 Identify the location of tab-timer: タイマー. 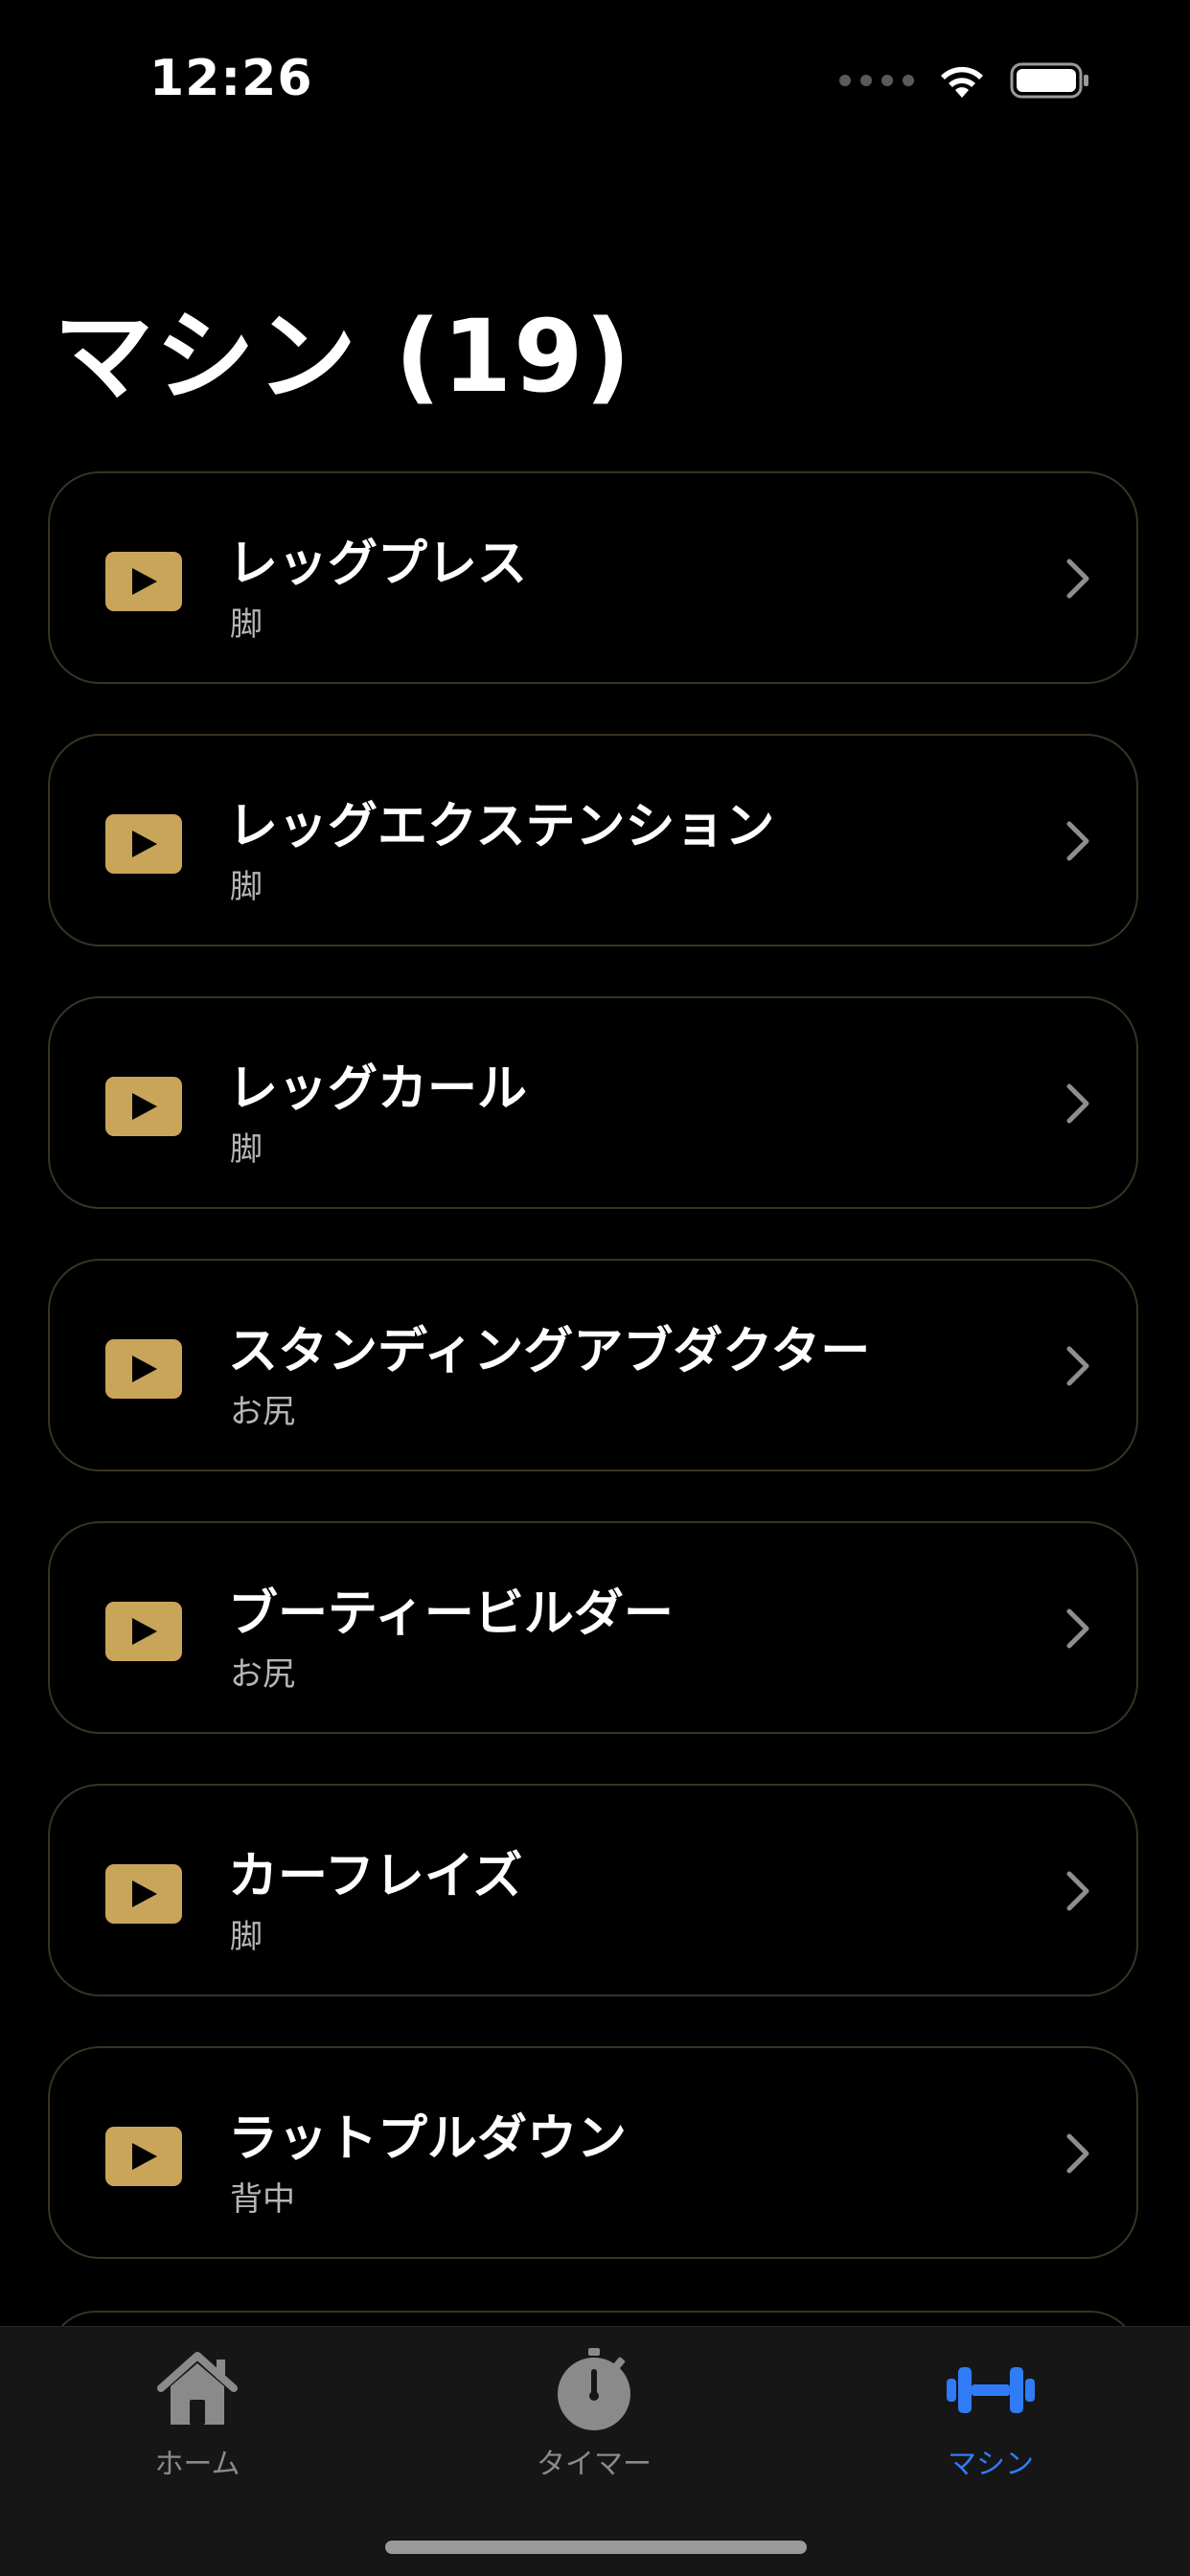
(594, 2418).